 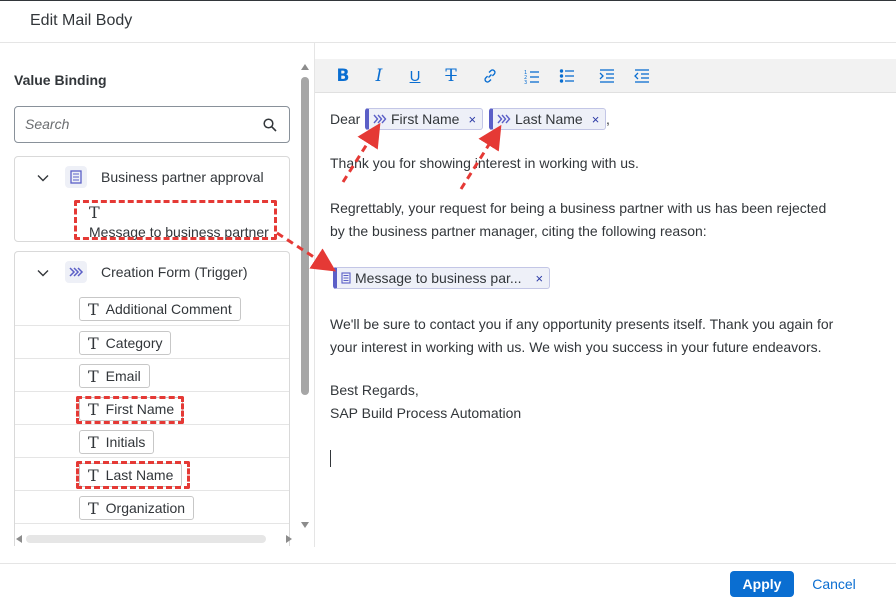 I want to click on search-input, so click(x=135, y=124).